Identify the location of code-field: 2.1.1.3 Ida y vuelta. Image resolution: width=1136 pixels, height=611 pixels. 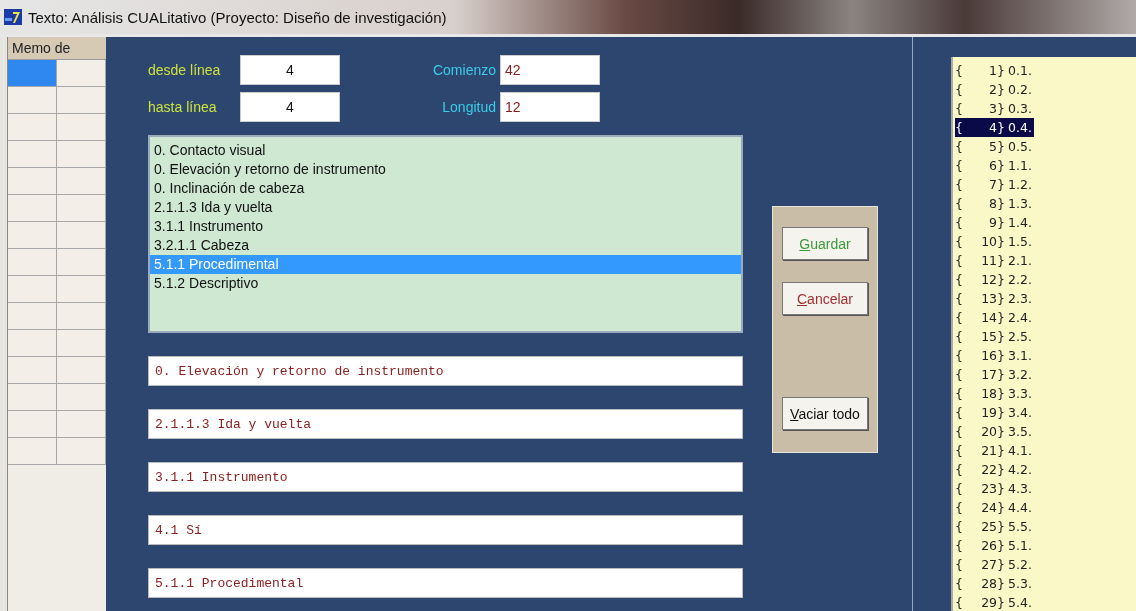
(445, 424).